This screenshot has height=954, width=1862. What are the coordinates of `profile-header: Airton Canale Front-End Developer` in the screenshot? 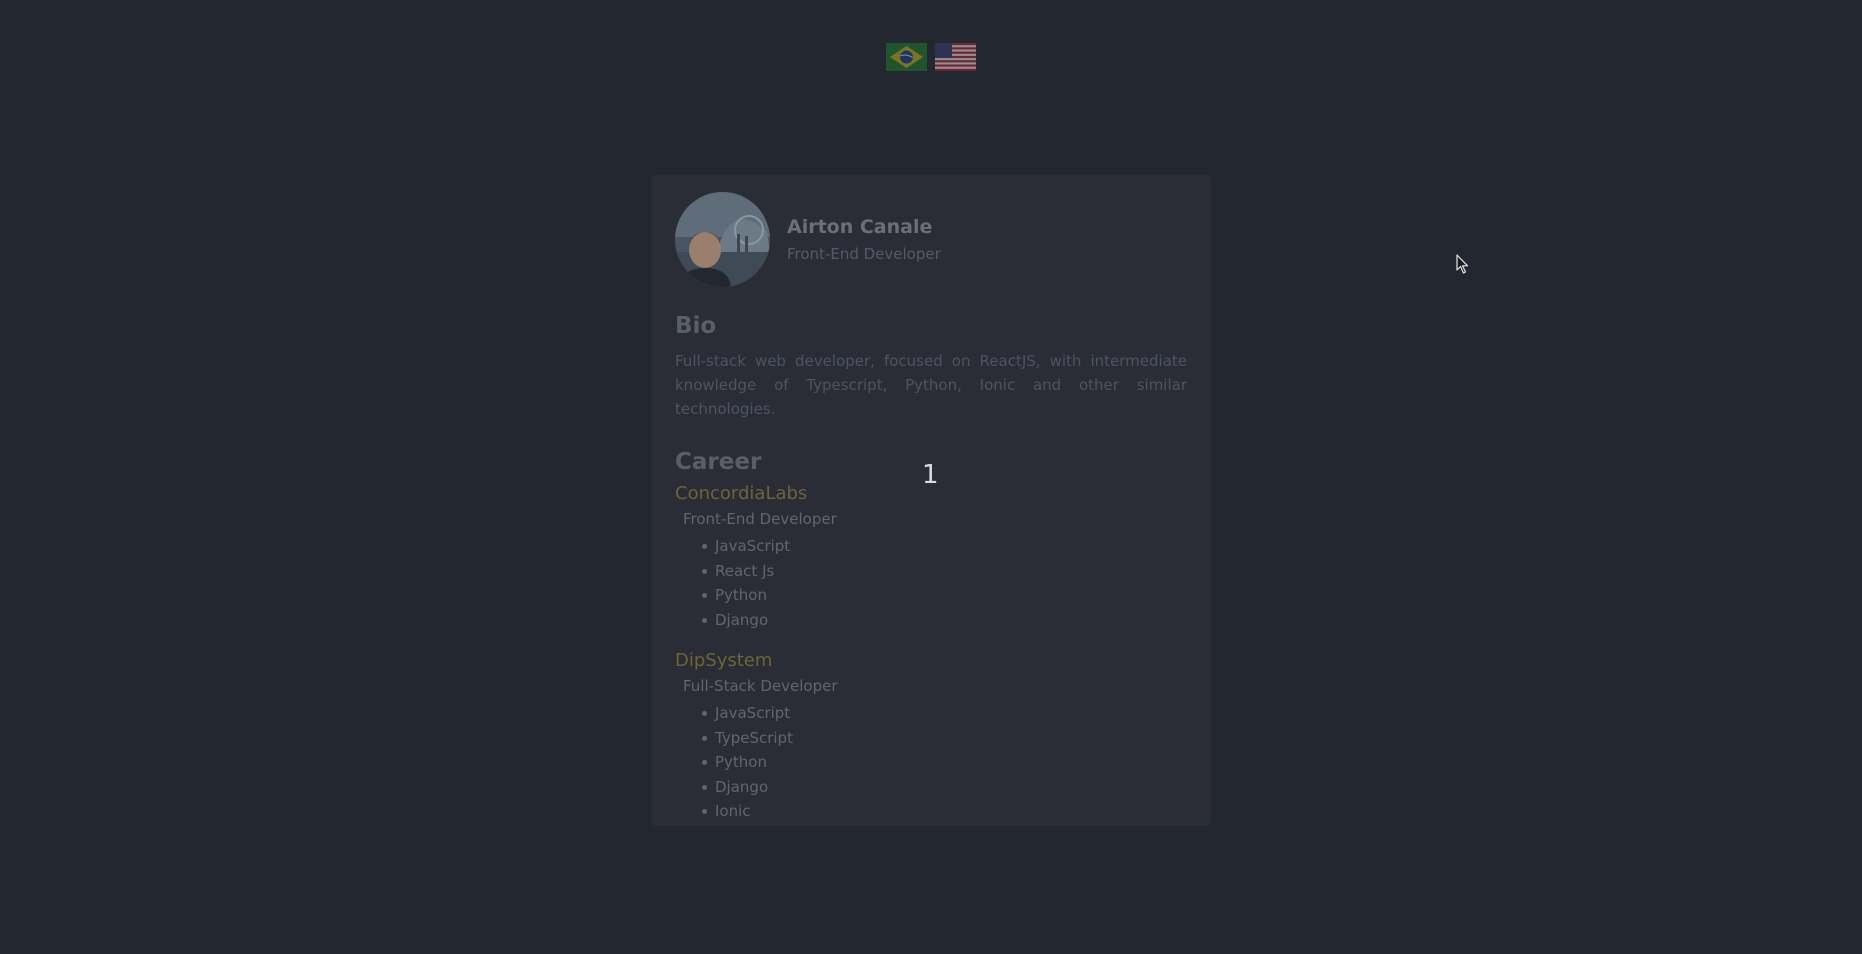 It's located at (931, 239).